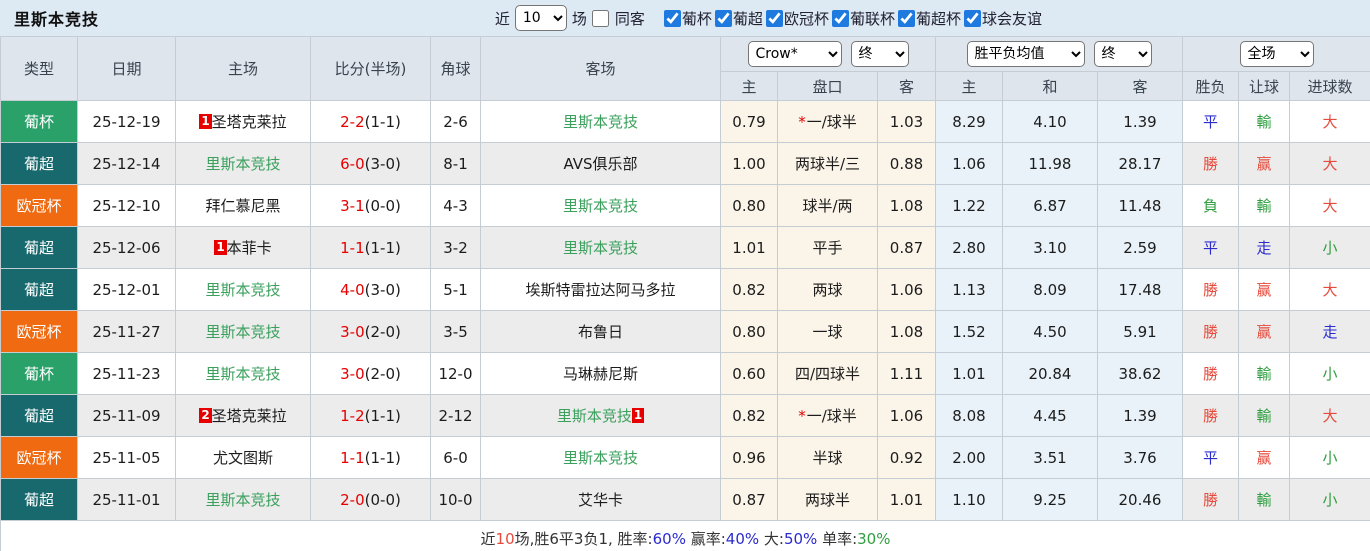  I want to click on league-badge: 欧冠杯, so click(39, 331).